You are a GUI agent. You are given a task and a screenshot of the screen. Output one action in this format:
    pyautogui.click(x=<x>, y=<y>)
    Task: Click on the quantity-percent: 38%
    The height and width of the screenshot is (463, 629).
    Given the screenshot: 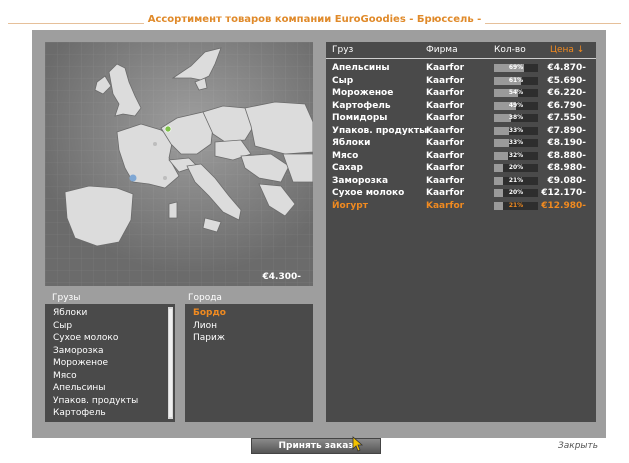 What is the action you would take?
    pyautogui.click(x=516, y=117)
    